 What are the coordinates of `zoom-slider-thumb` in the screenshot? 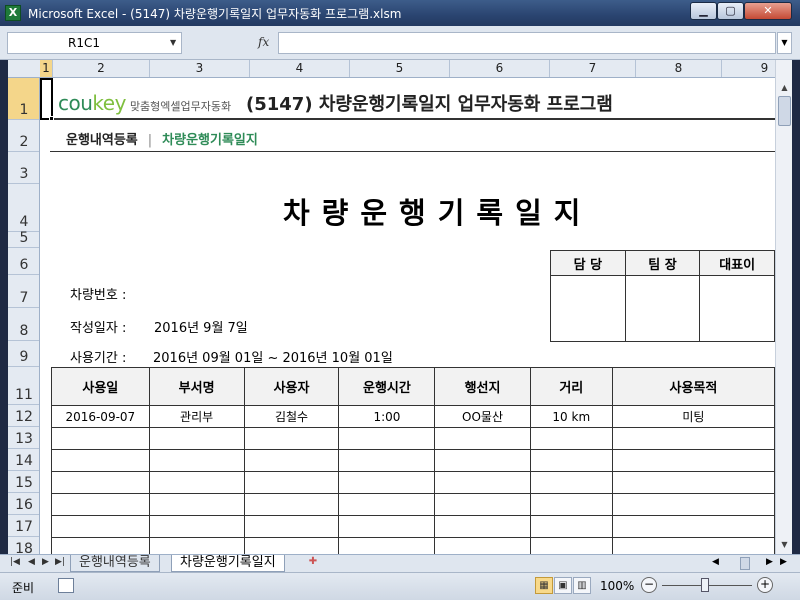 It's located at (705, 585).